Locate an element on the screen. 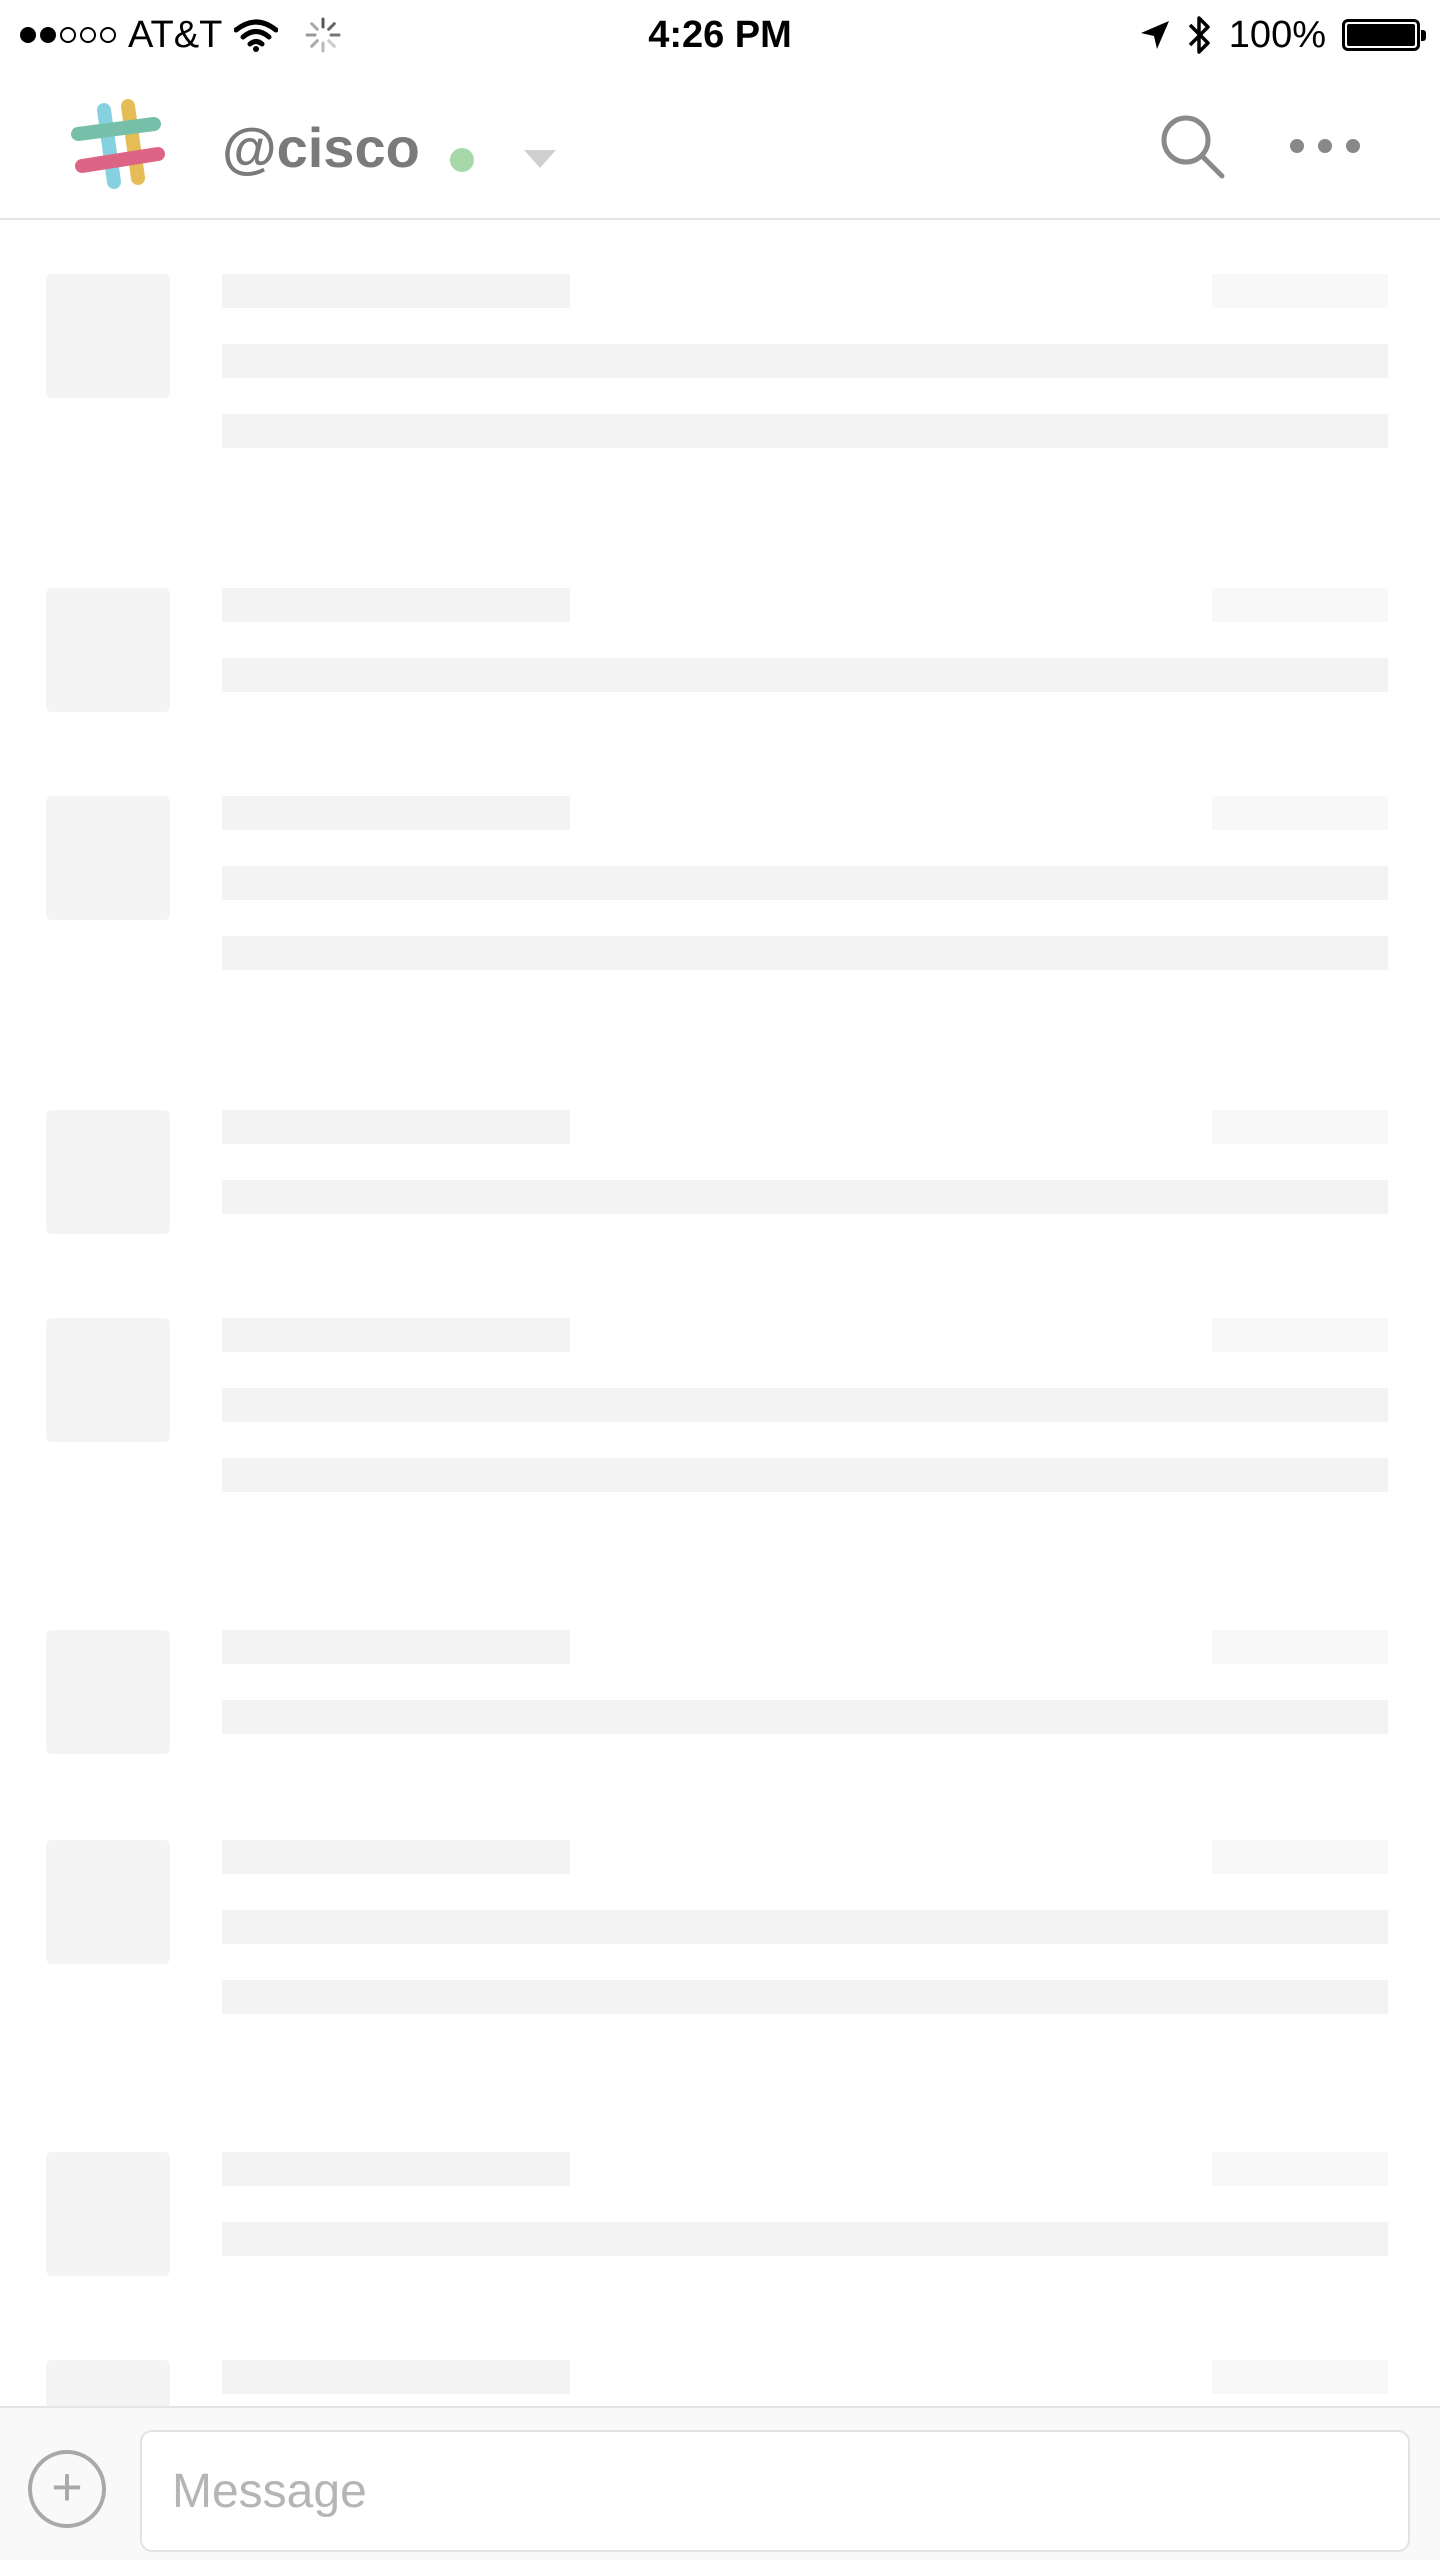 The height and width of the screenshot is (2560, 1440). message-composer: + is located at coordinates (720, 2483).